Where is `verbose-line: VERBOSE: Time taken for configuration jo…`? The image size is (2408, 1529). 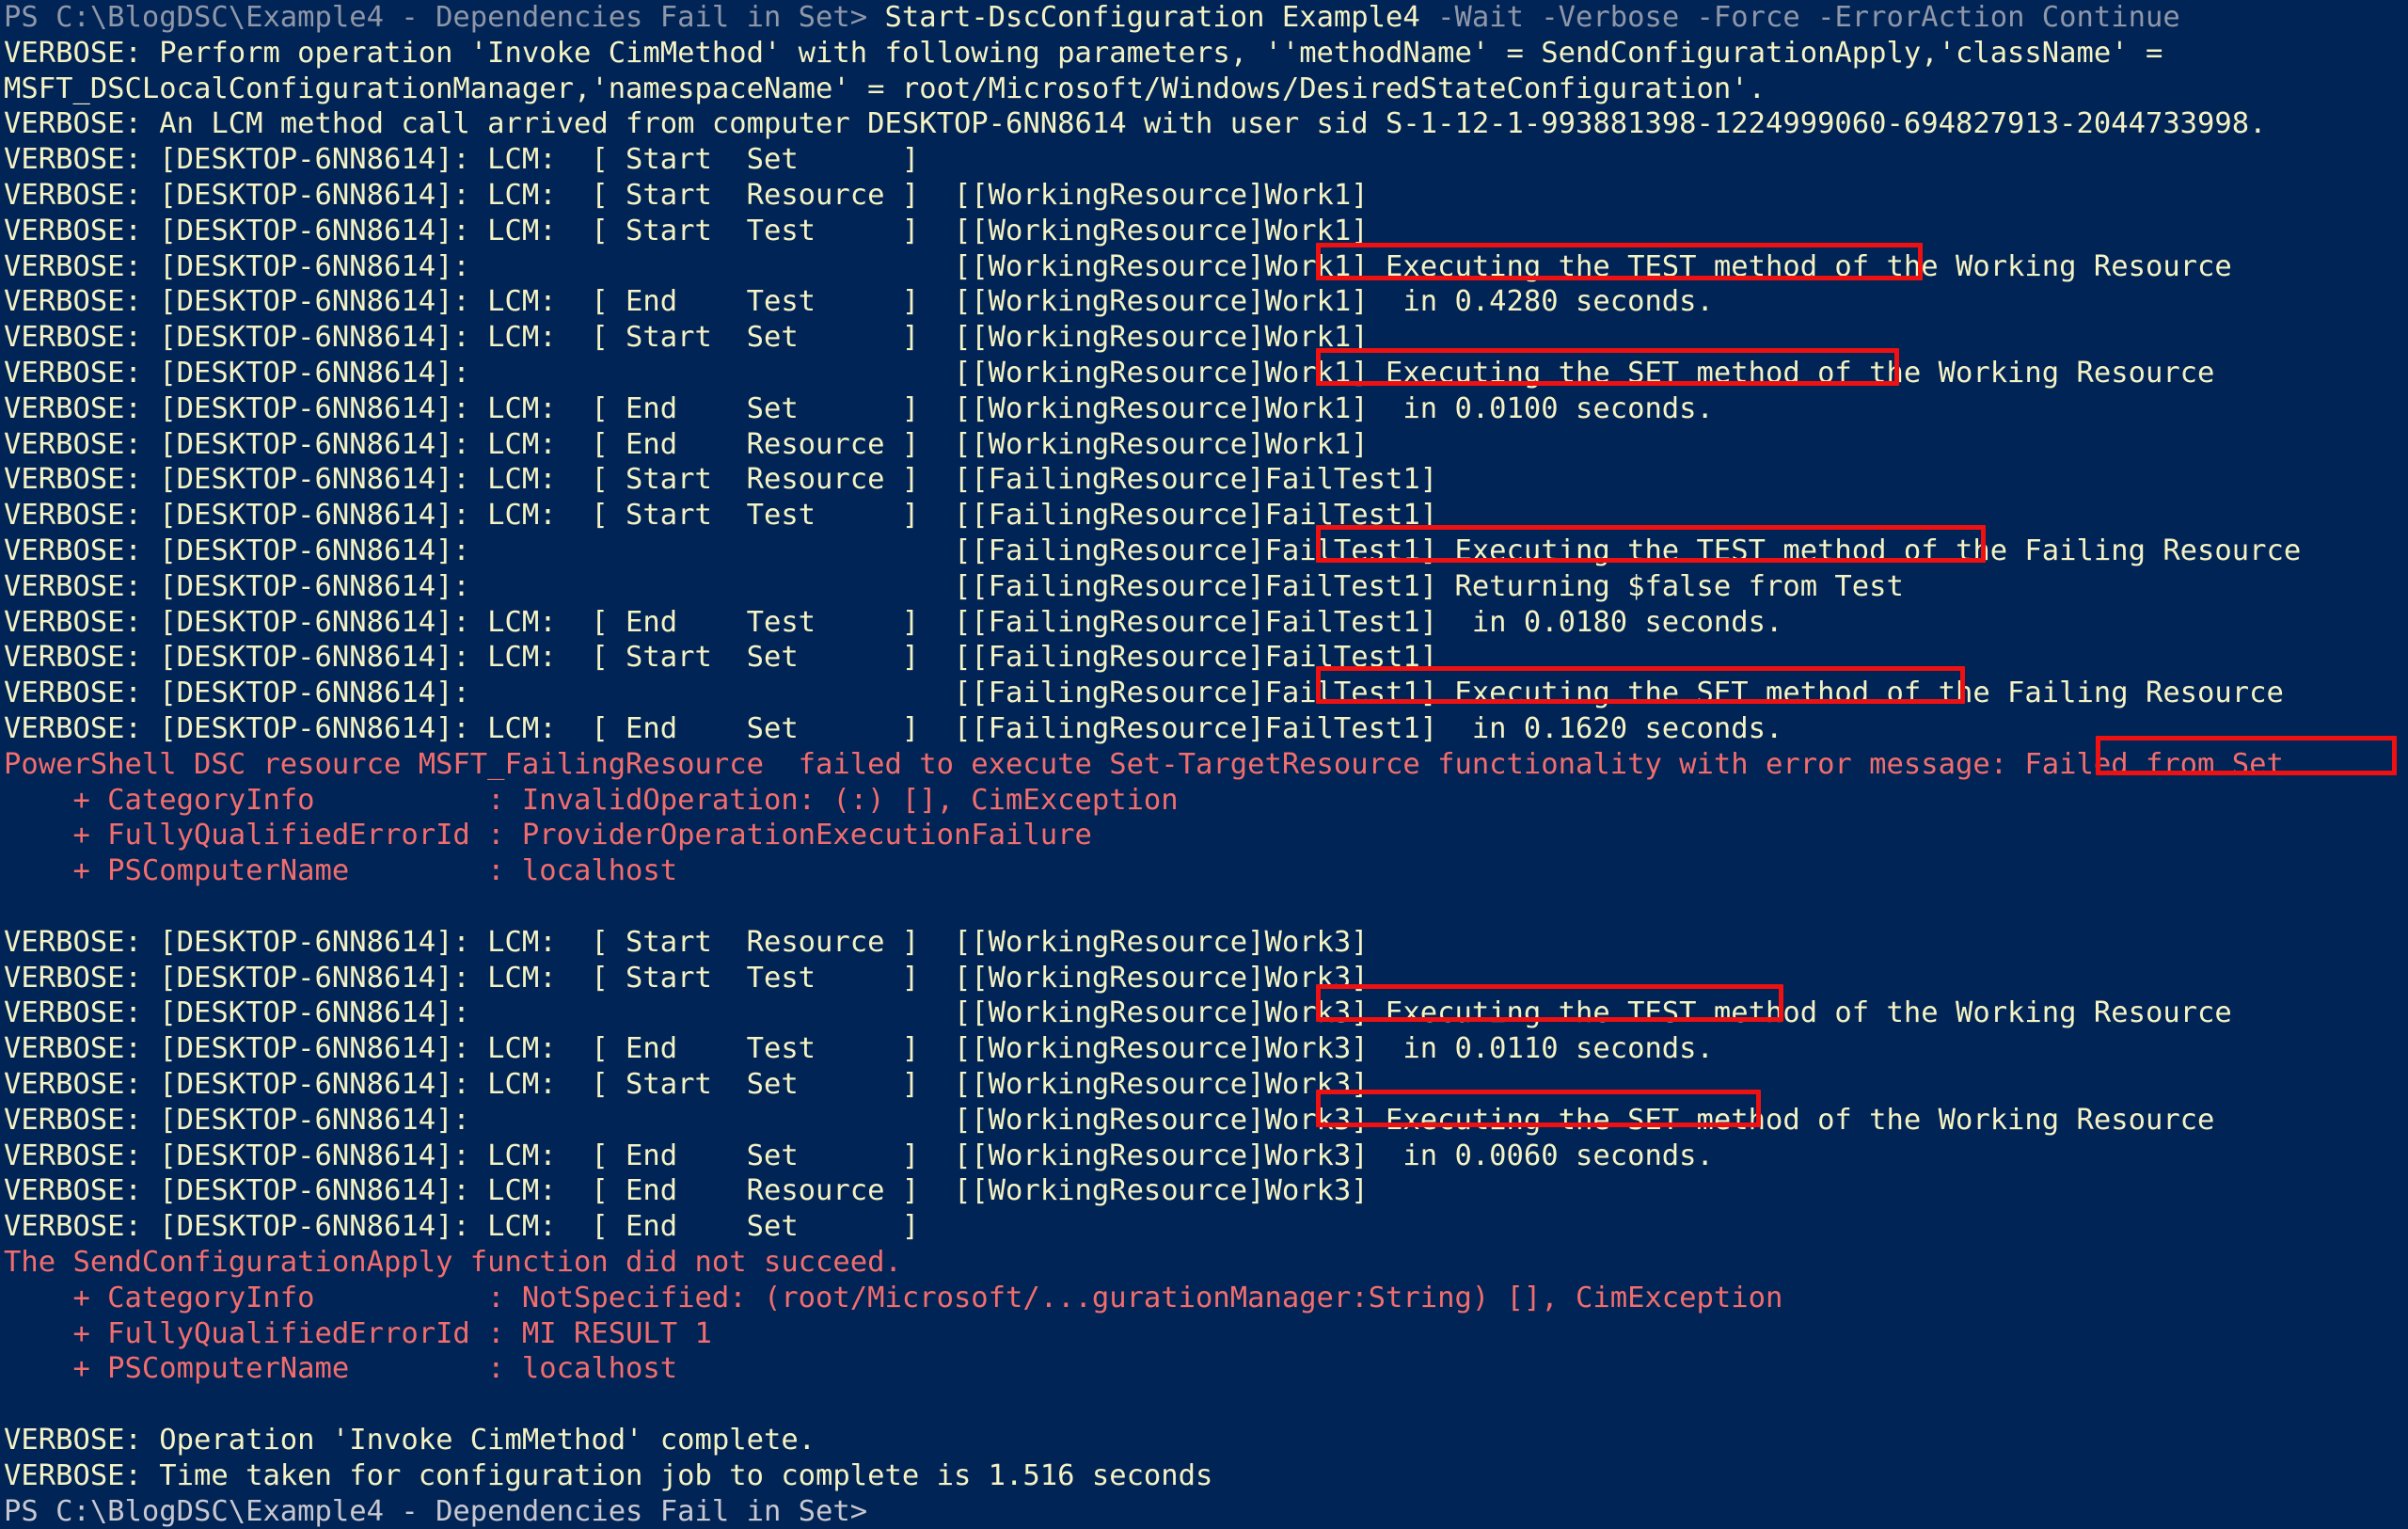
verbose-line: VERBOSE: Time taken for configuration jo… is located at coordinates (608, 1475).